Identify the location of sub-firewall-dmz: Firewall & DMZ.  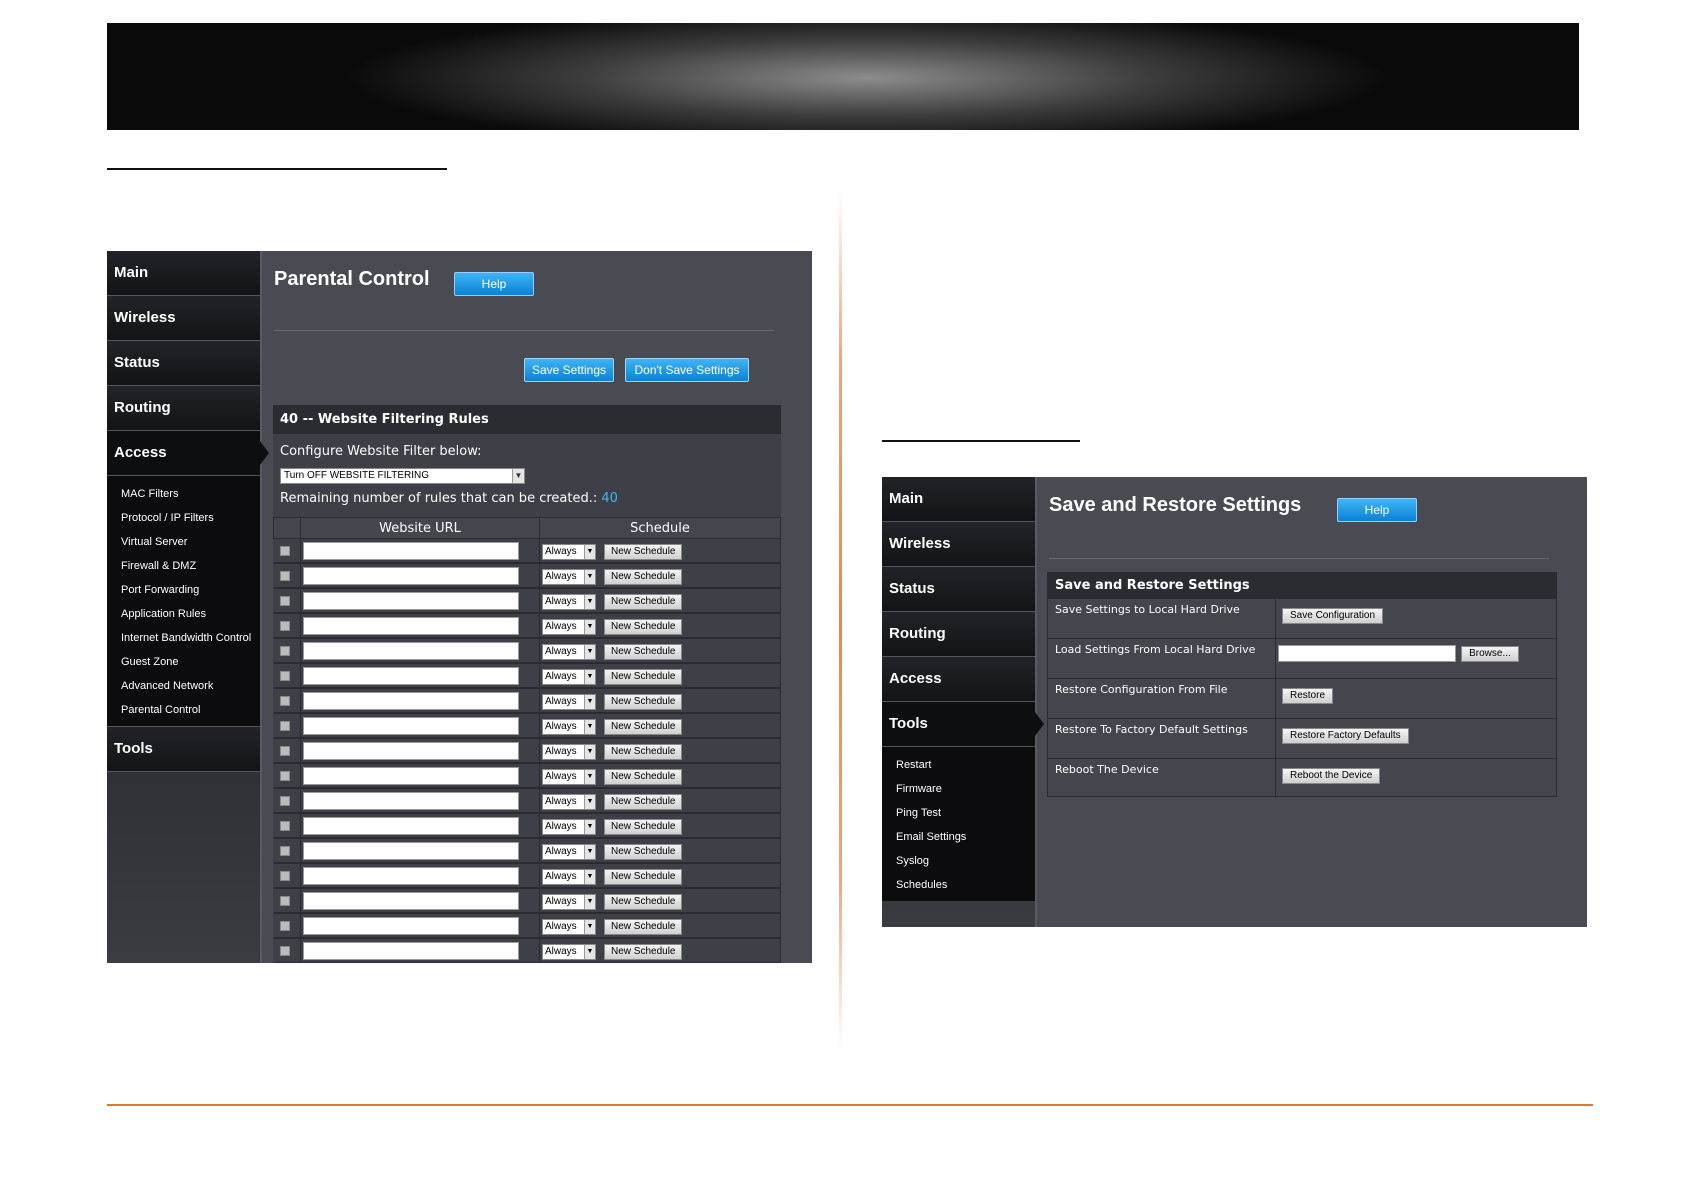
(183, 566).